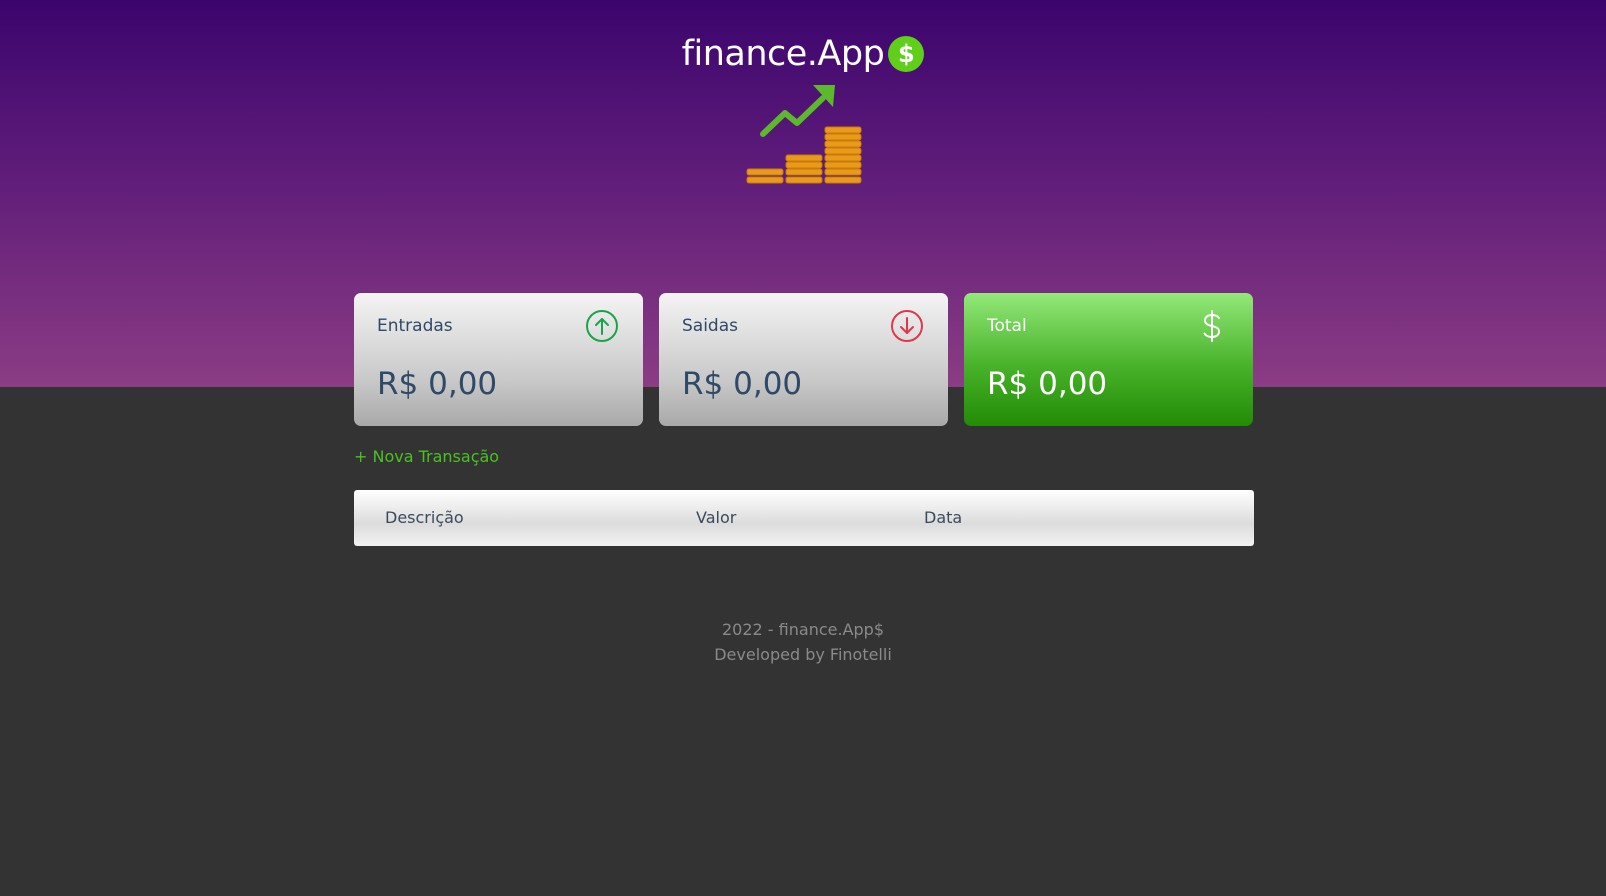 This screenshot has width=1606, height=896. What do you see at coordinates (906, 54) in the screenshot?
I see `dollar-badge-icon: $` at bounding box center [906, 54].